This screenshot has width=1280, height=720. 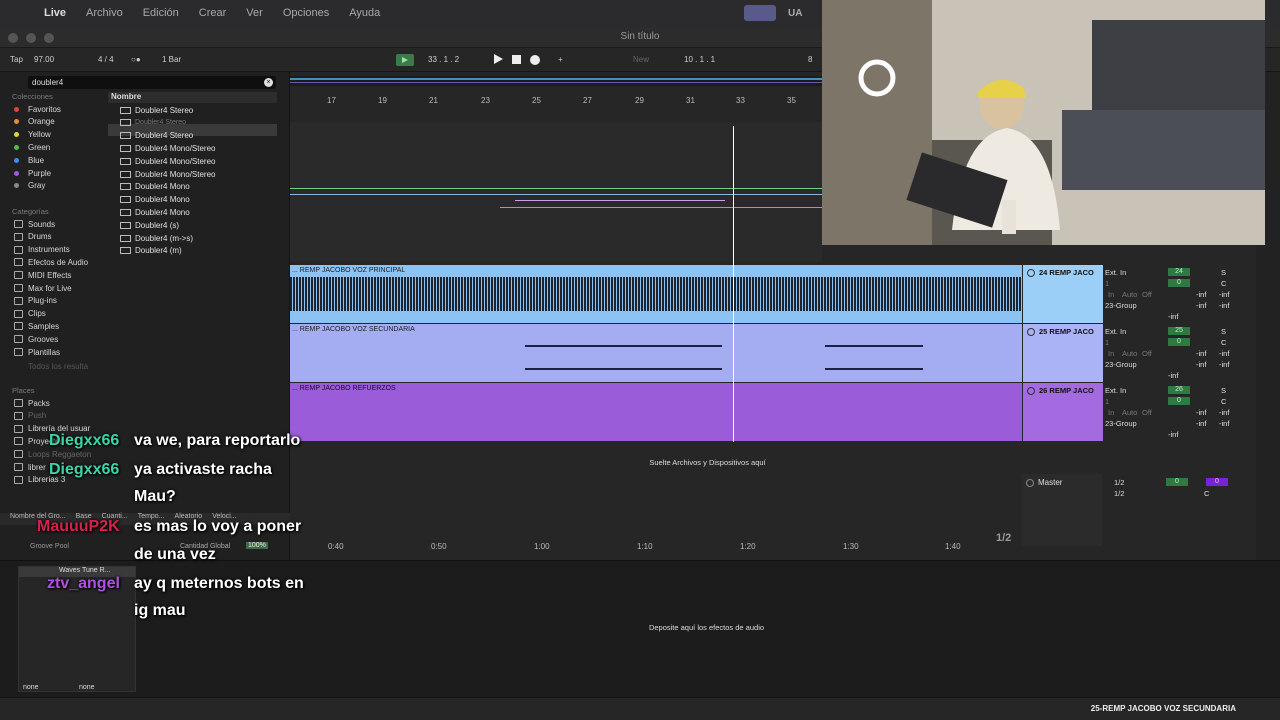 What do you see at coordinates (42, 275) in the screenshot?
I see `category-item: MIDI Effects` at bounding box center [42, 275].